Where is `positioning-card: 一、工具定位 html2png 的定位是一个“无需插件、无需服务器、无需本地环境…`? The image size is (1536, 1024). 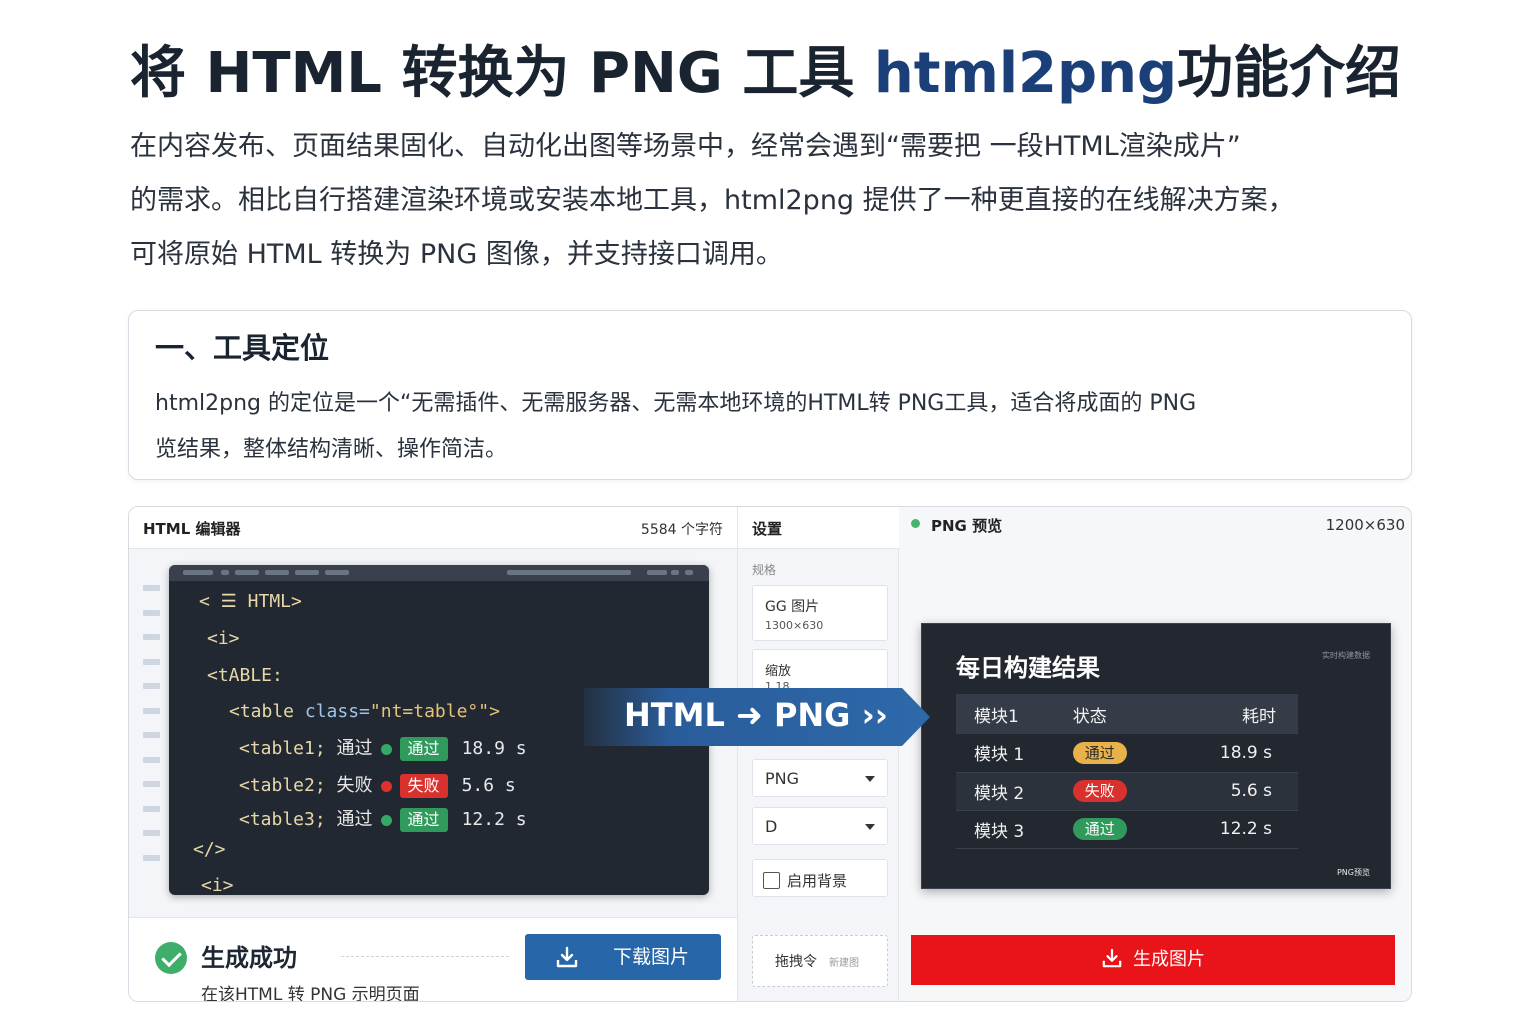
positioning-card: 一、工具定位 html2png 的定位是一个“无需插件、无需服务器、无需本地环境… is located at coordinates (770, 395).